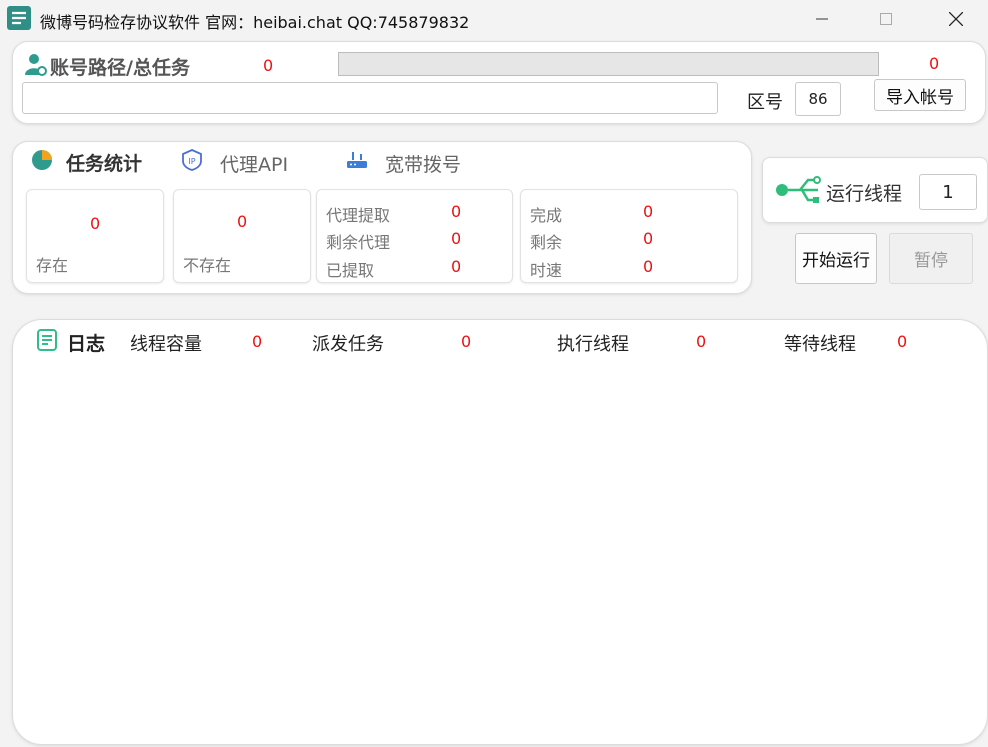  Describe the element at coordinates (47, 342) in the screenshot. I see `log-icon` at that location.